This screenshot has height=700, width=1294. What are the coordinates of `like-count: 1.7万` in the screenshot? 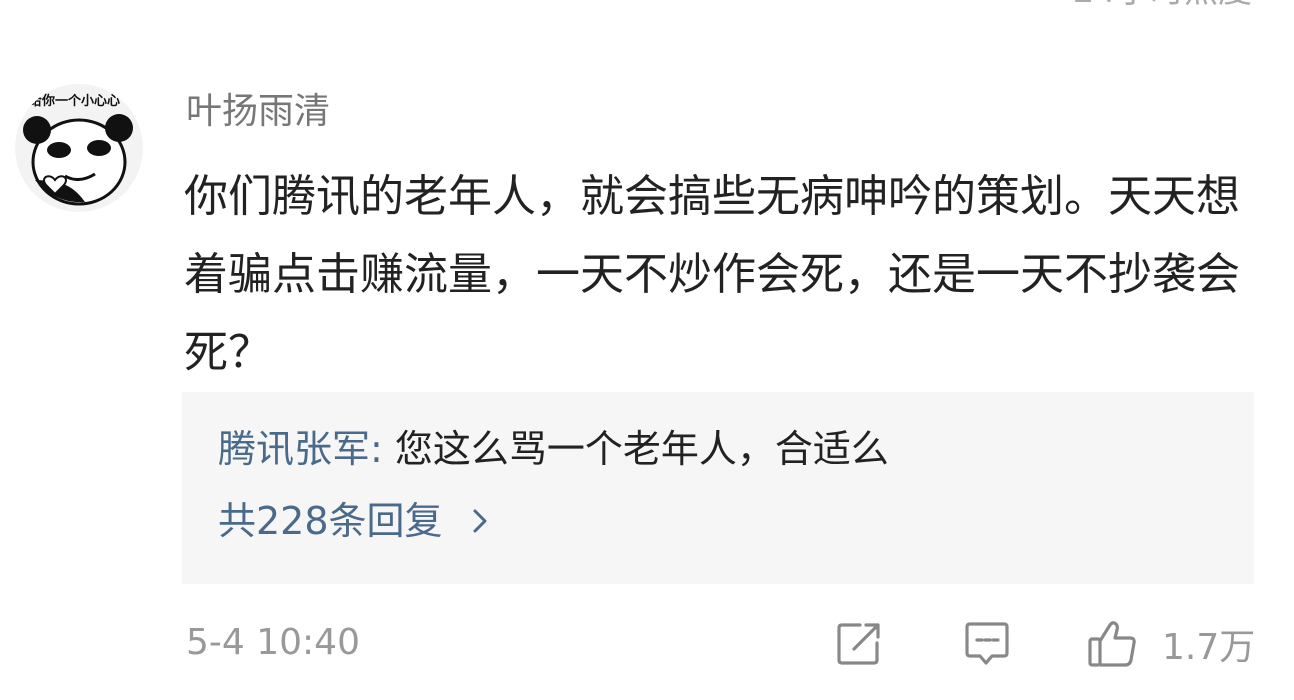 It's located at (1209, 647).